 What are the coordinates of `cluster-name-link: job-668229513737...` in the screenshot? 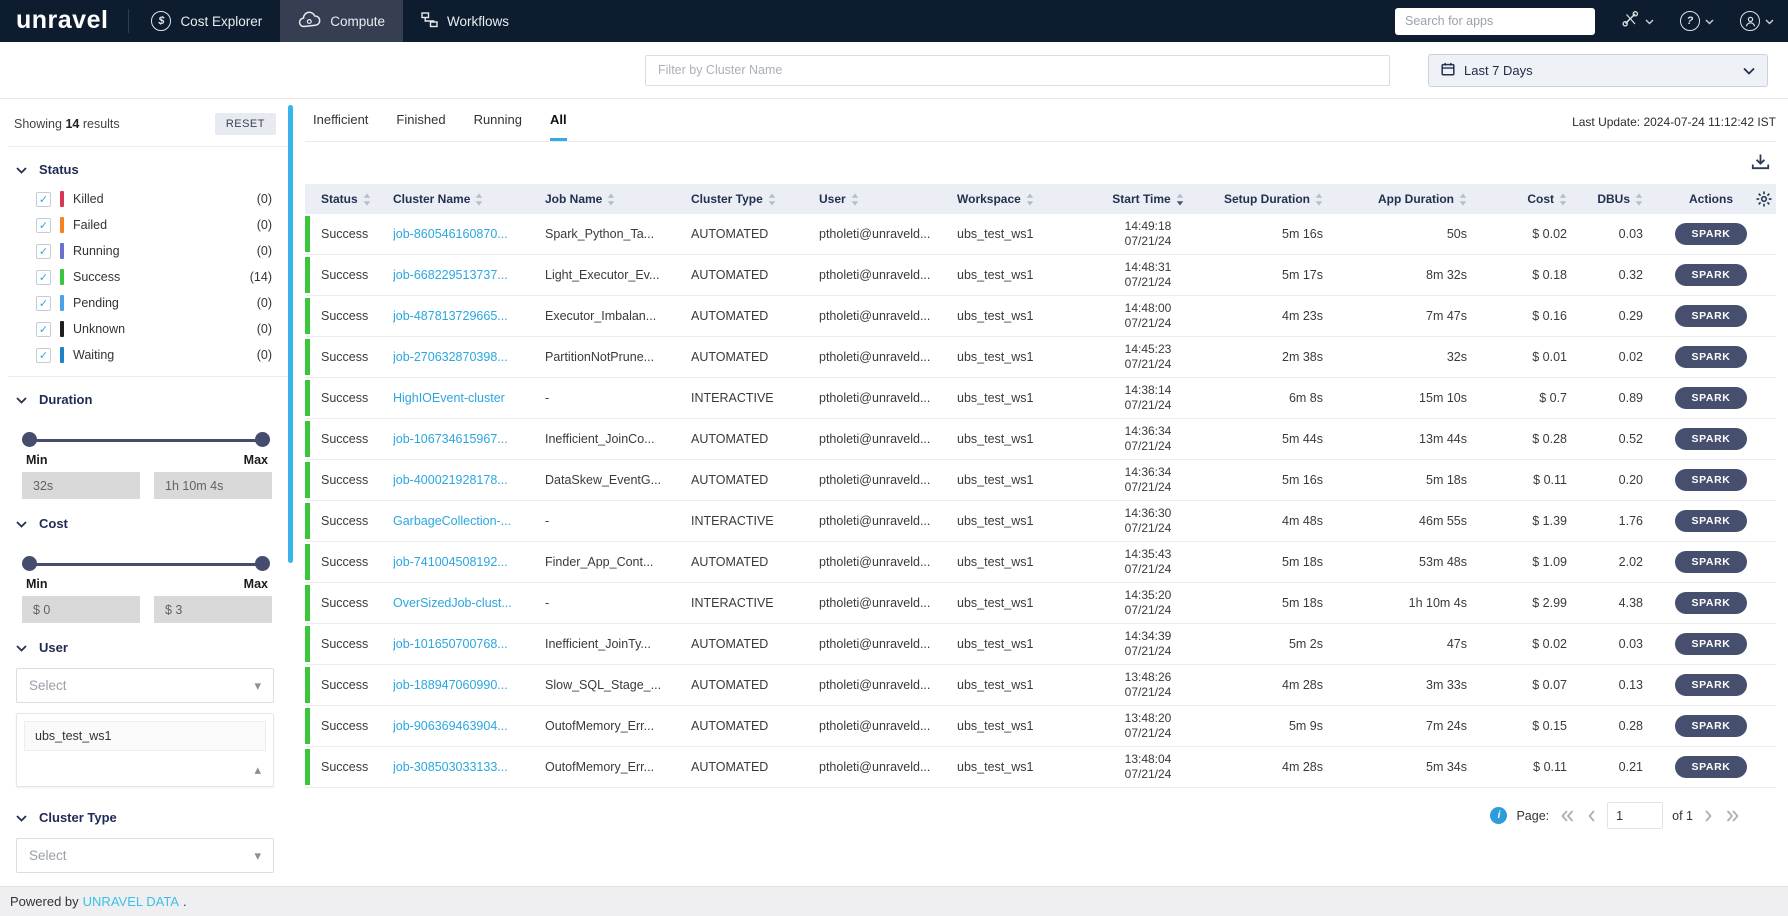 It's located at (450, 275).